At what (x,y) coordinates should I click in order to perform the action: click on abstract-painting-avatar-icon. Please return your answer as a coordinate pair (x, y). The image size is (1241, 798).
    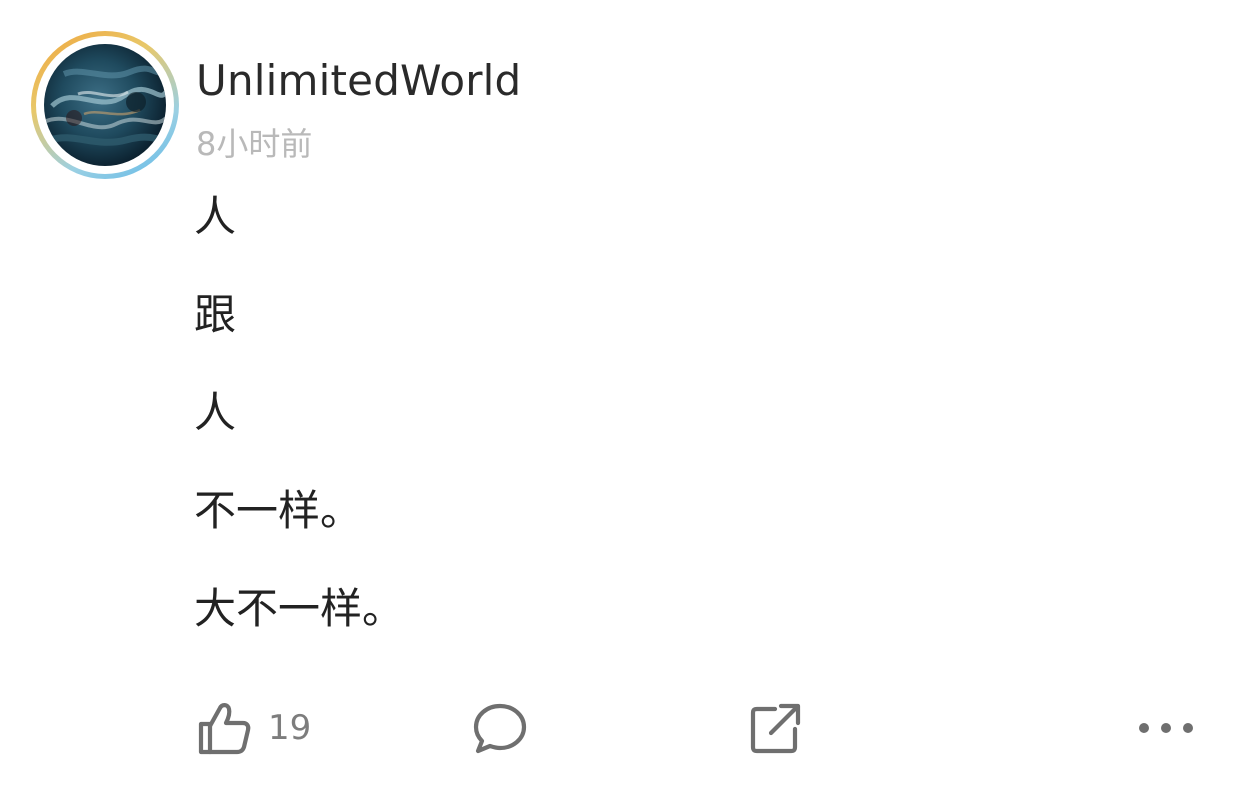
    Looking at the image, I should click on (105, 105).